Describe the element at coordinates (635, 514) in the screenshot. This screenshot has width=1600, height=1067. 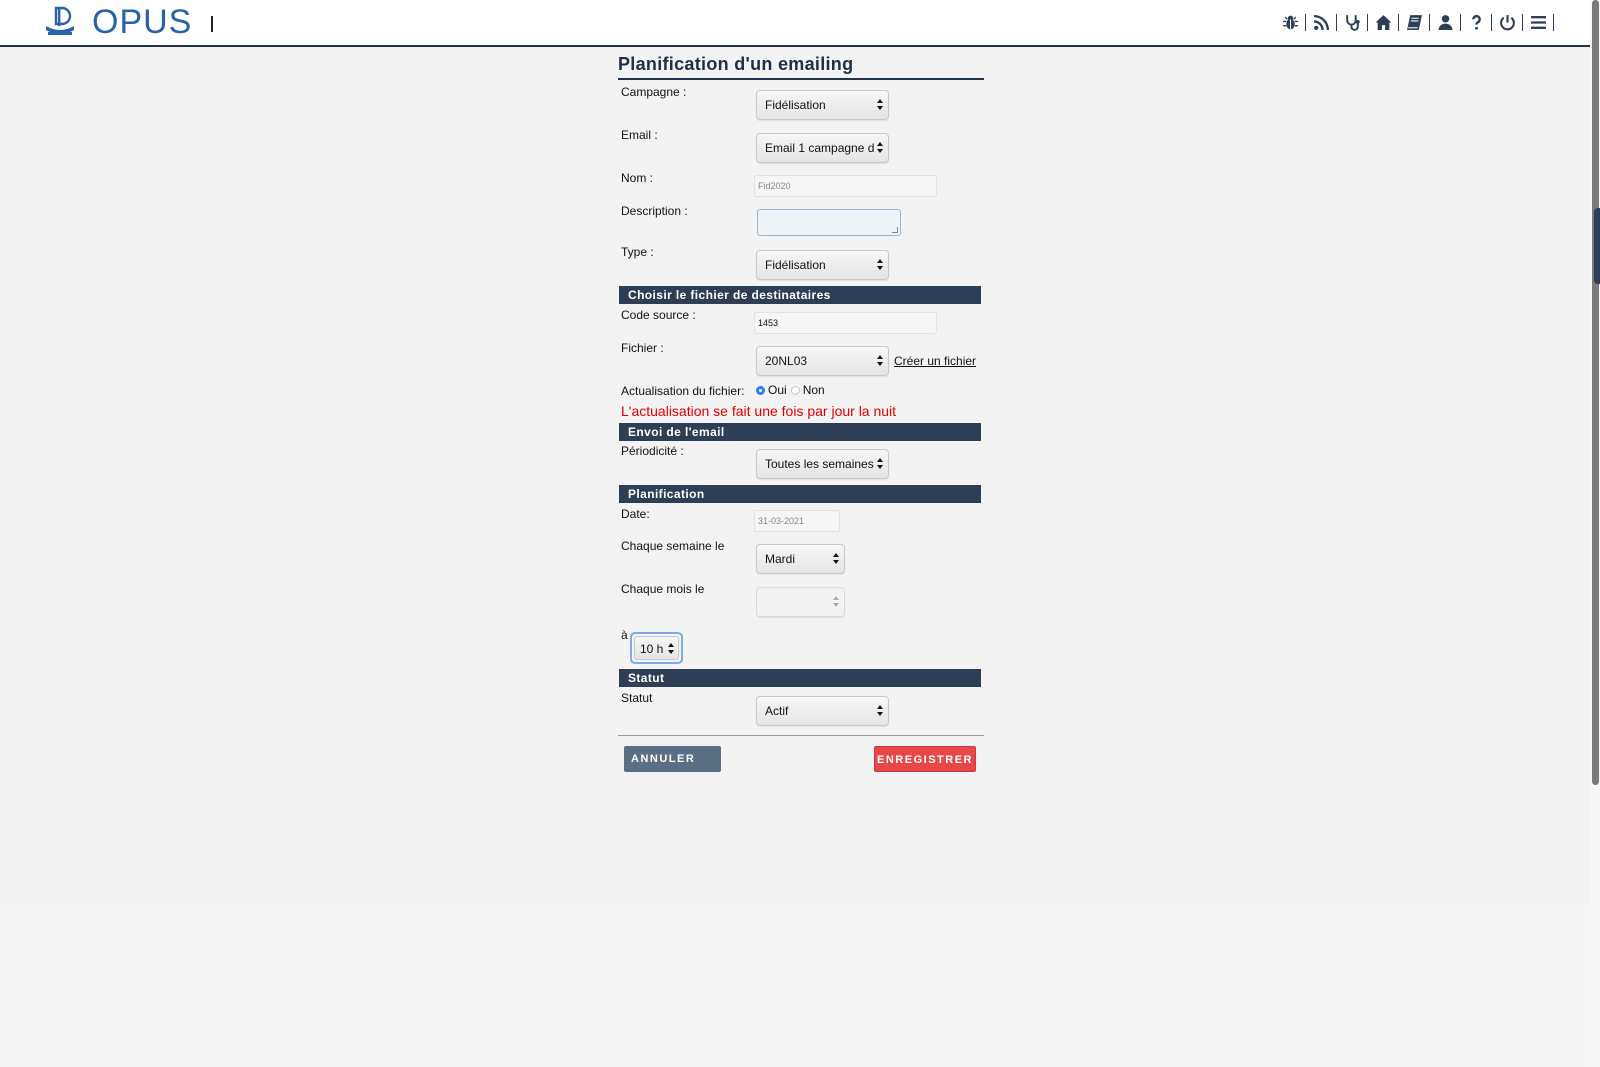
I see `date-label: Date:` at that location.